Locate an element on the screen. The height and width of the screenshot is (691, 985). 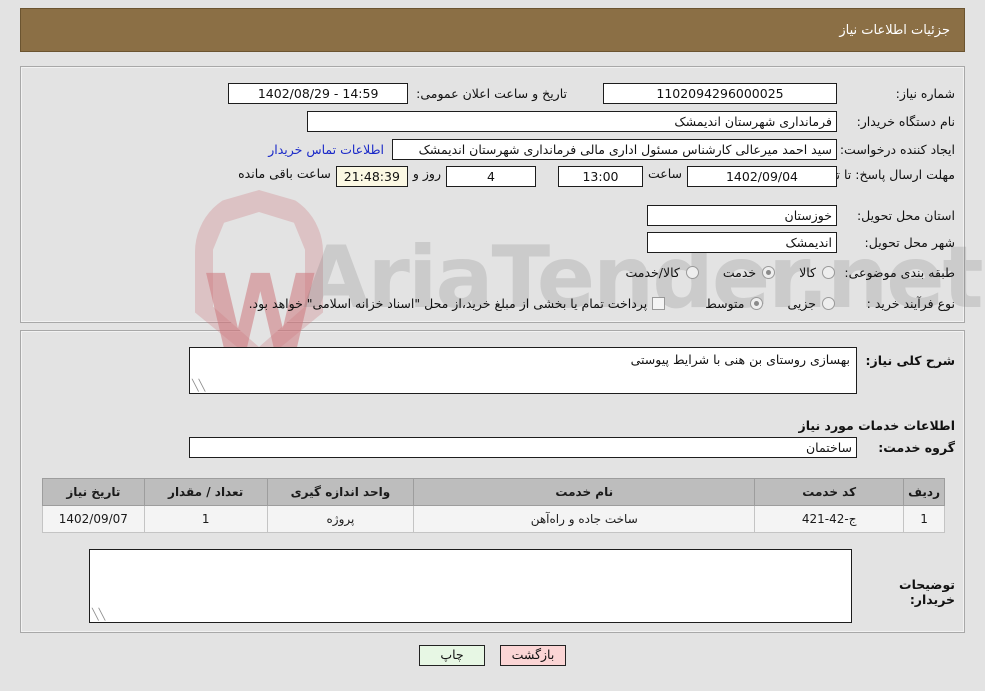
cell-radif: 1 is located at coordinates (924, 519).